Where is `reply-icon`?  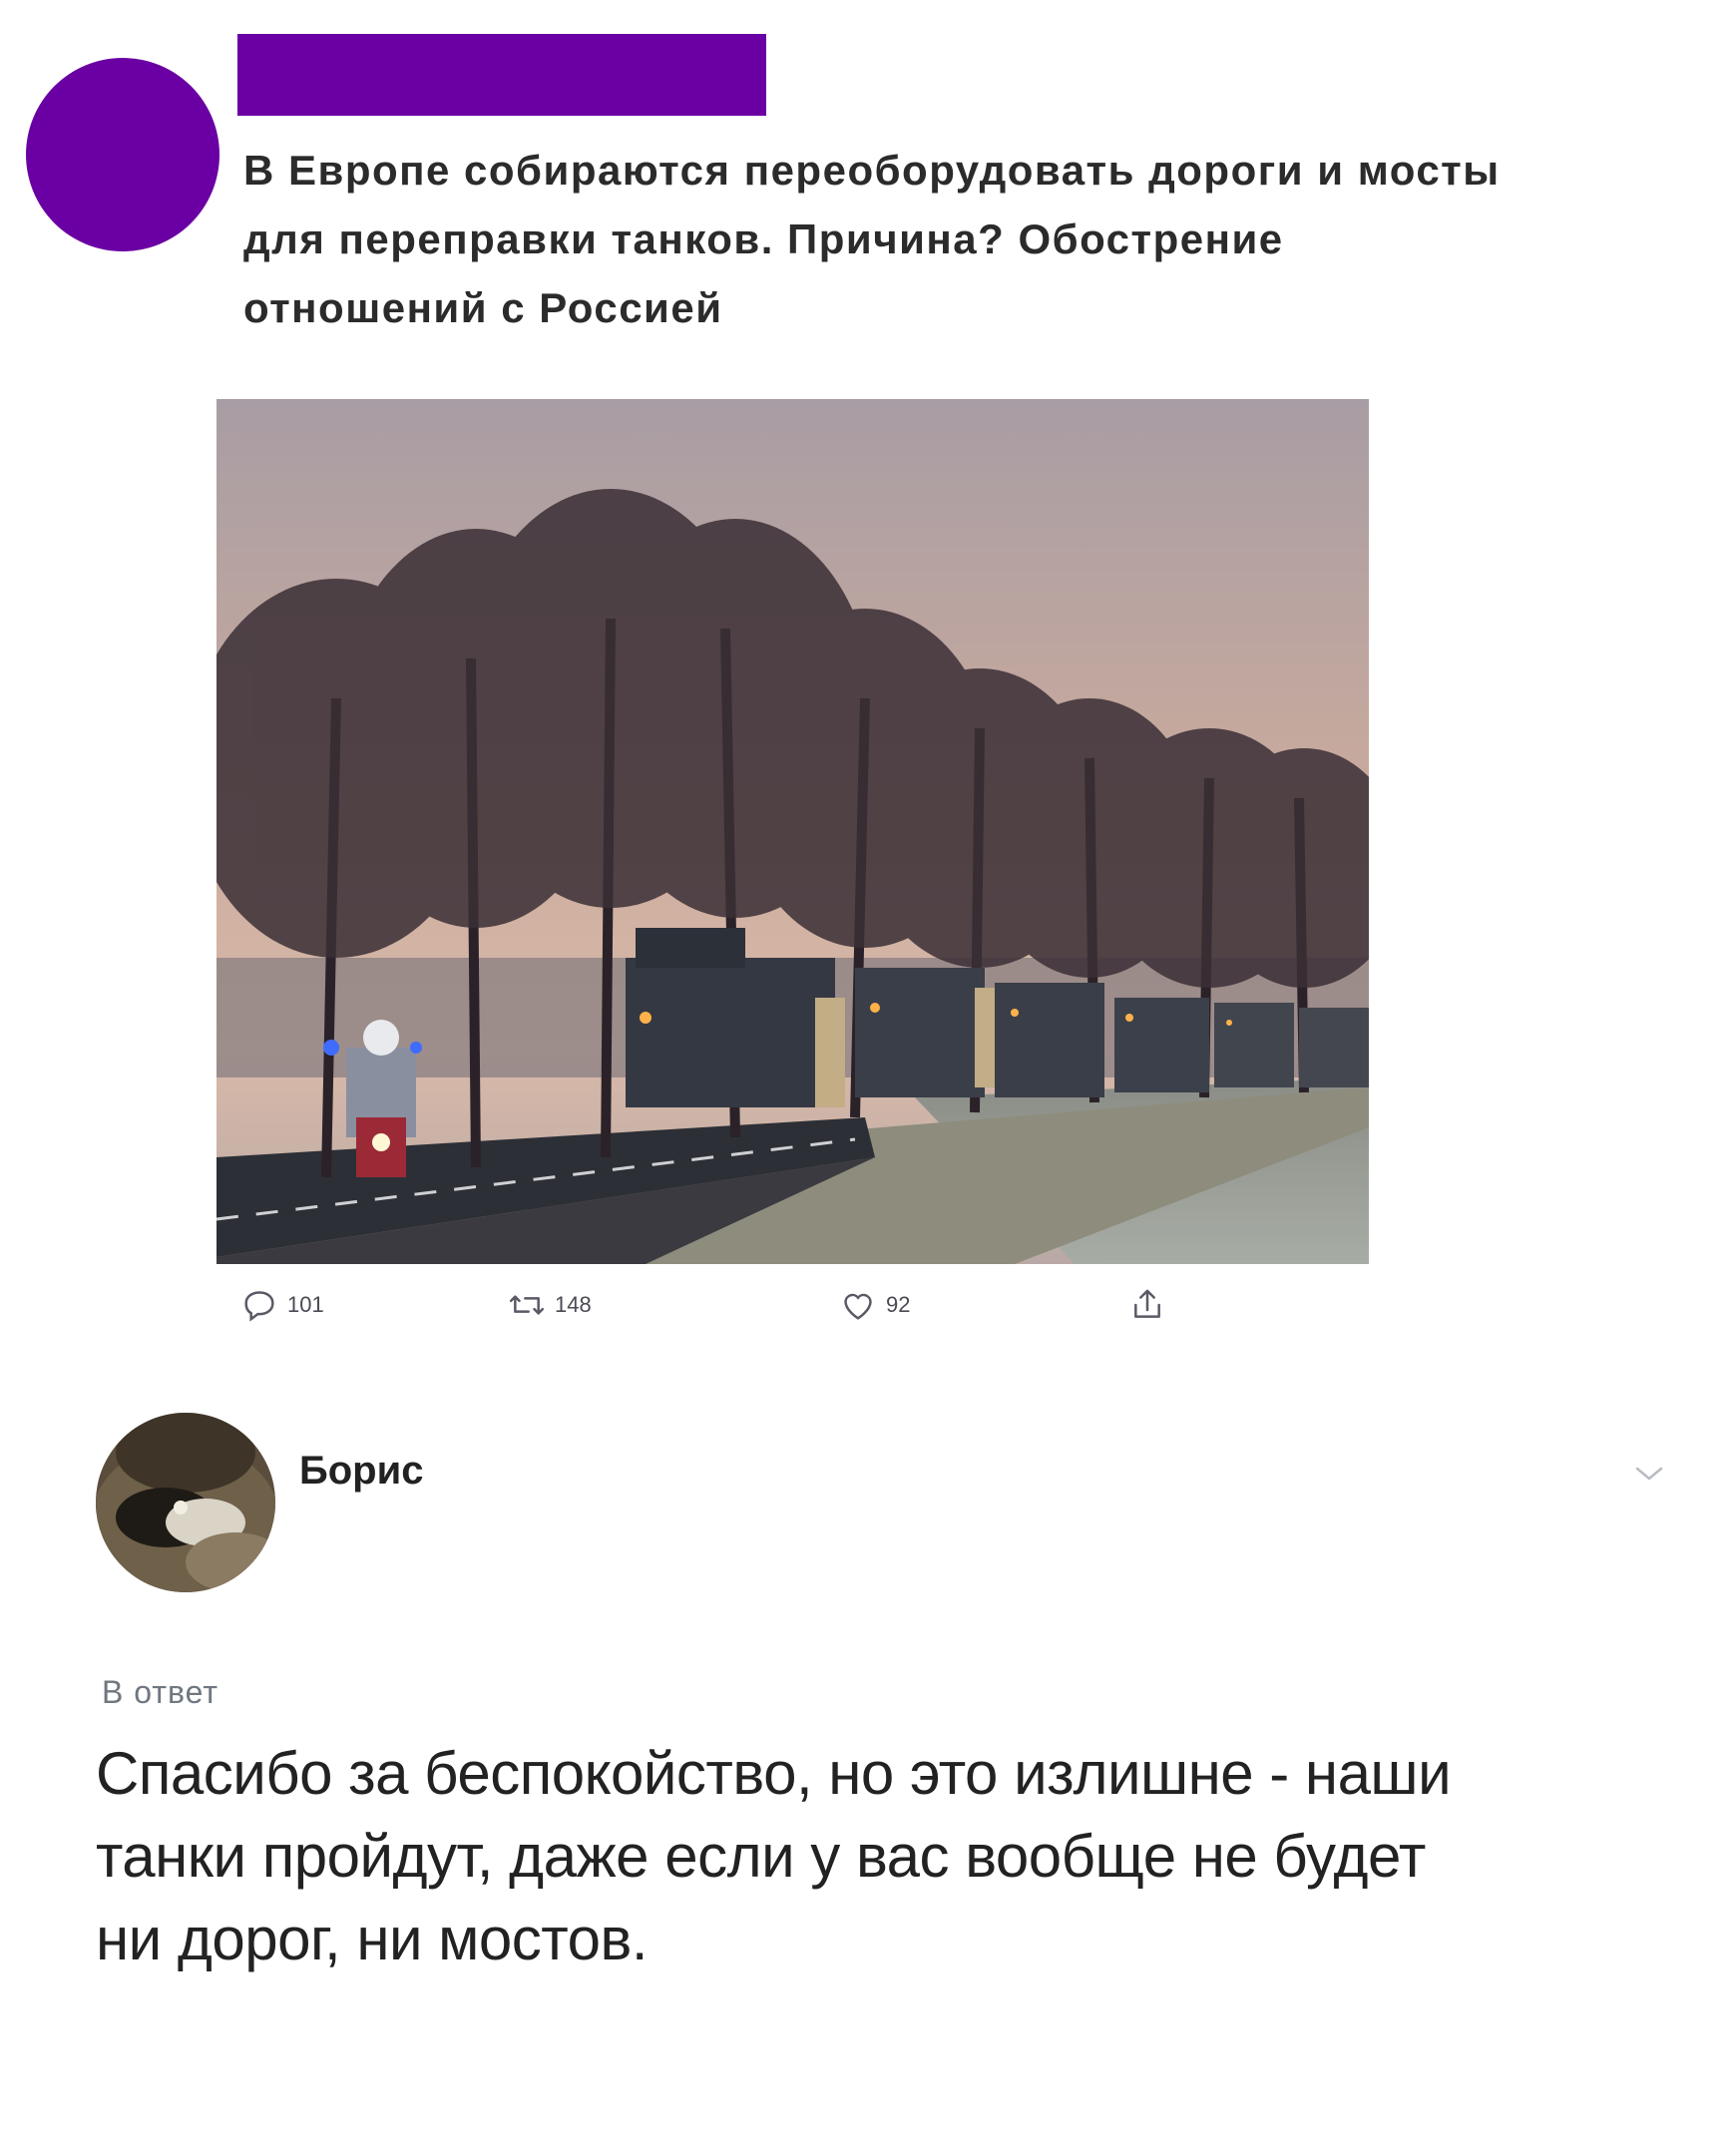 reply-icon is located at coordinates (259, 1306).